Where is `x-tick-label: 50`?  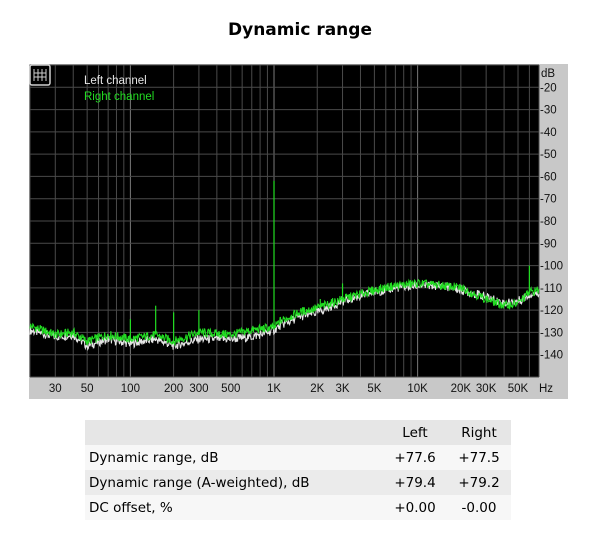 x-tick-label: 50 is located at coordinates (87, 389).